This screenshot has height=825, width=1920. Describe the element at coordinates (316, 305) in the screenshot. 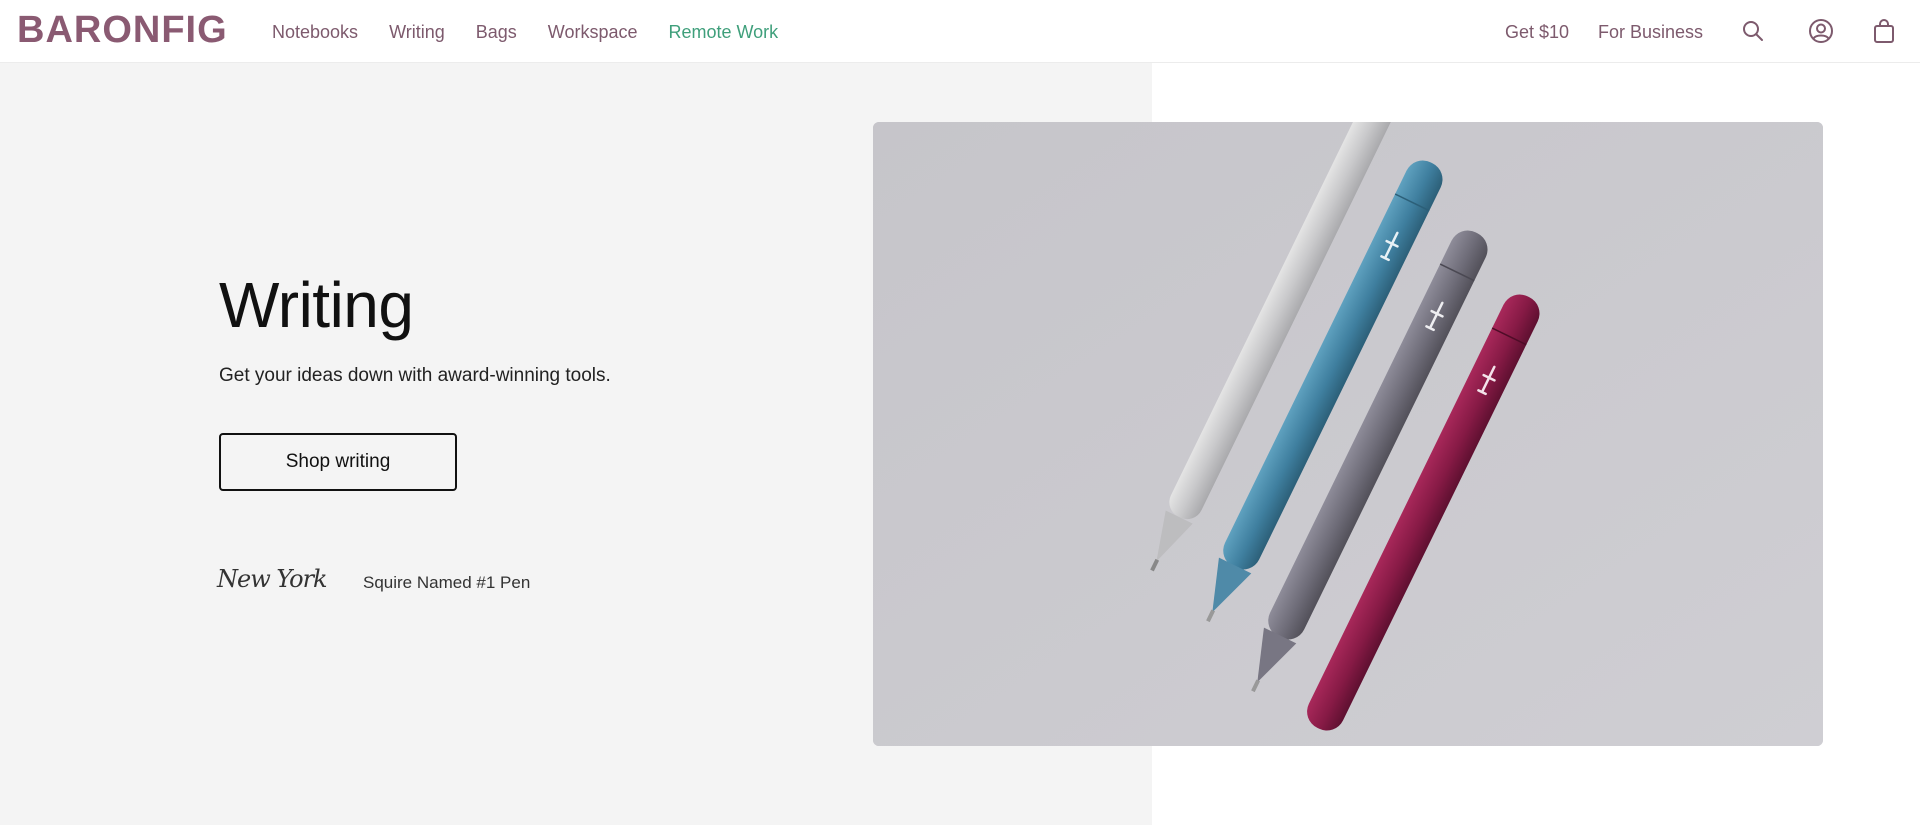

I see `page-title: Writing` at that location.